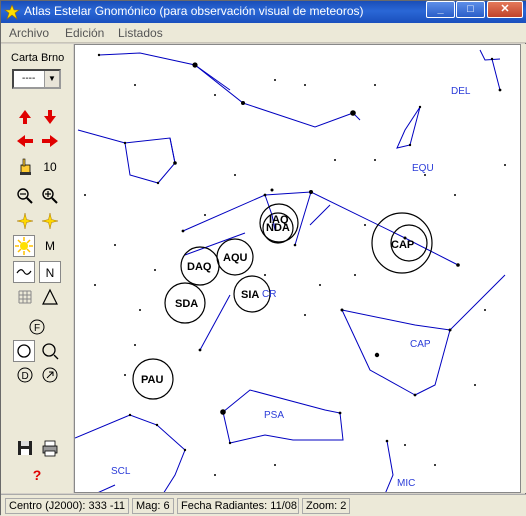 The width and height of the screenshot is (526, 516). What do you see at coordinates (50, 141) in the screenshot?
I see `arrow-right-icon` at bounding box center [50, 141].